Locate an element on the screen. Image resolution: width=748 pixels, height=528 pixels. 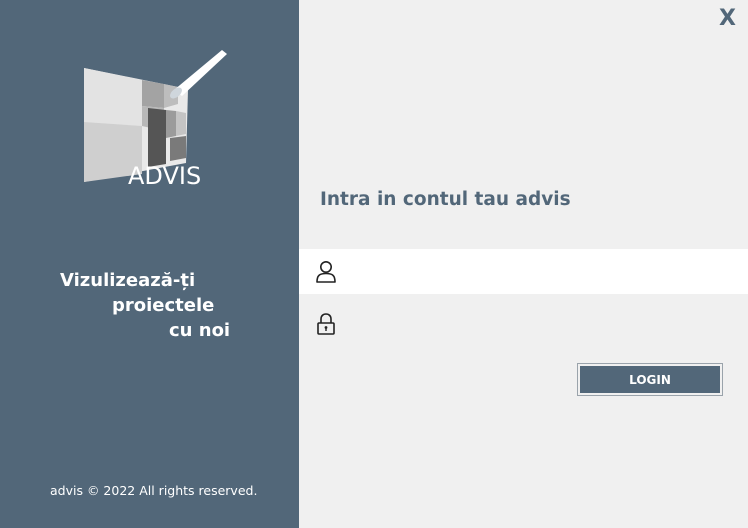
login-button: LOGIN is located at coordinates (650, 379).